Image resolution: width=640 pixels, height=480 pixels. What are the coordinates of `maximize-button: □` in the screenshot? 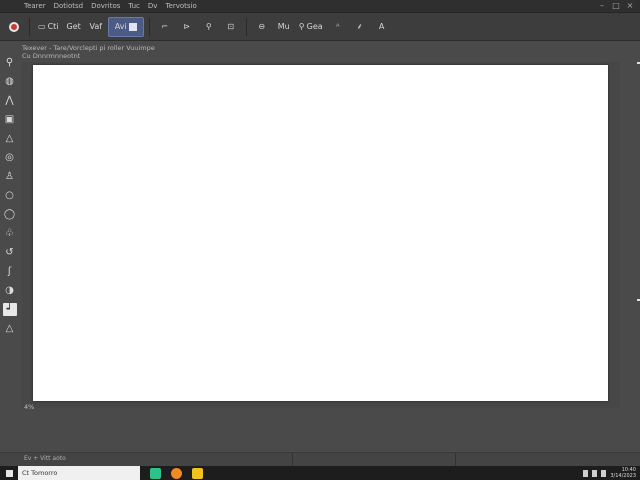 It's located at (616, 6).